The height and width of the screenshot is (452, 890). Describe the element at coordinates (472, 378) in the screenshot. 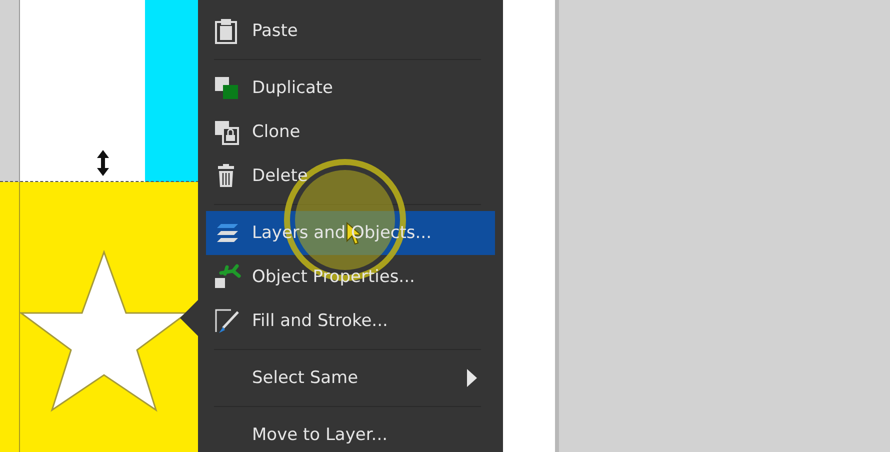

I see `submenu-arrow-icon` at that location.